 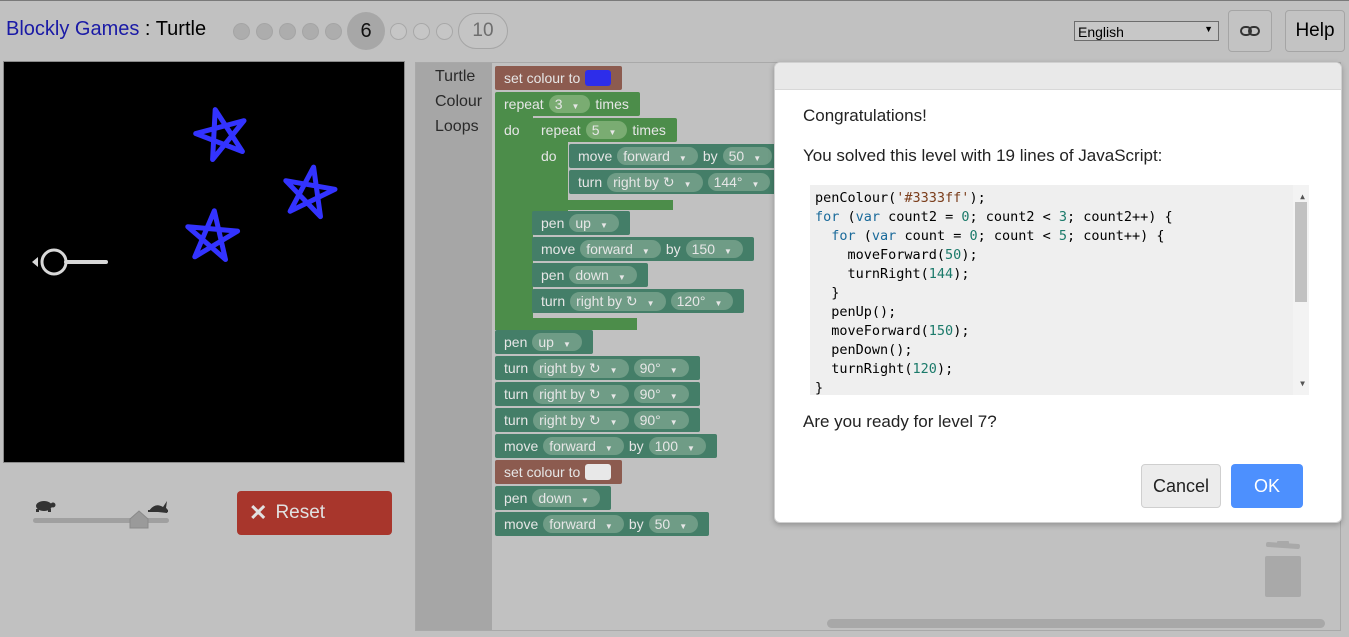 I want to click on code-line: turnRight(120);, so click(x=884, y=369).